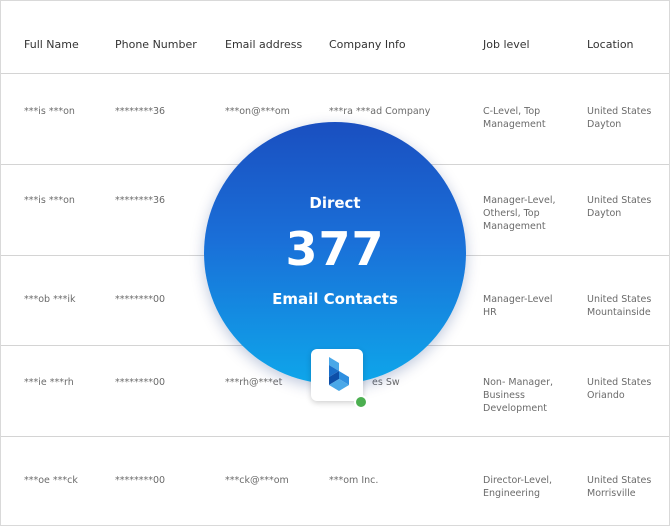 The width and height of the screenshot is (670, 526). I want to click on email-address-cell: ***on@***om, so click(257, 111).